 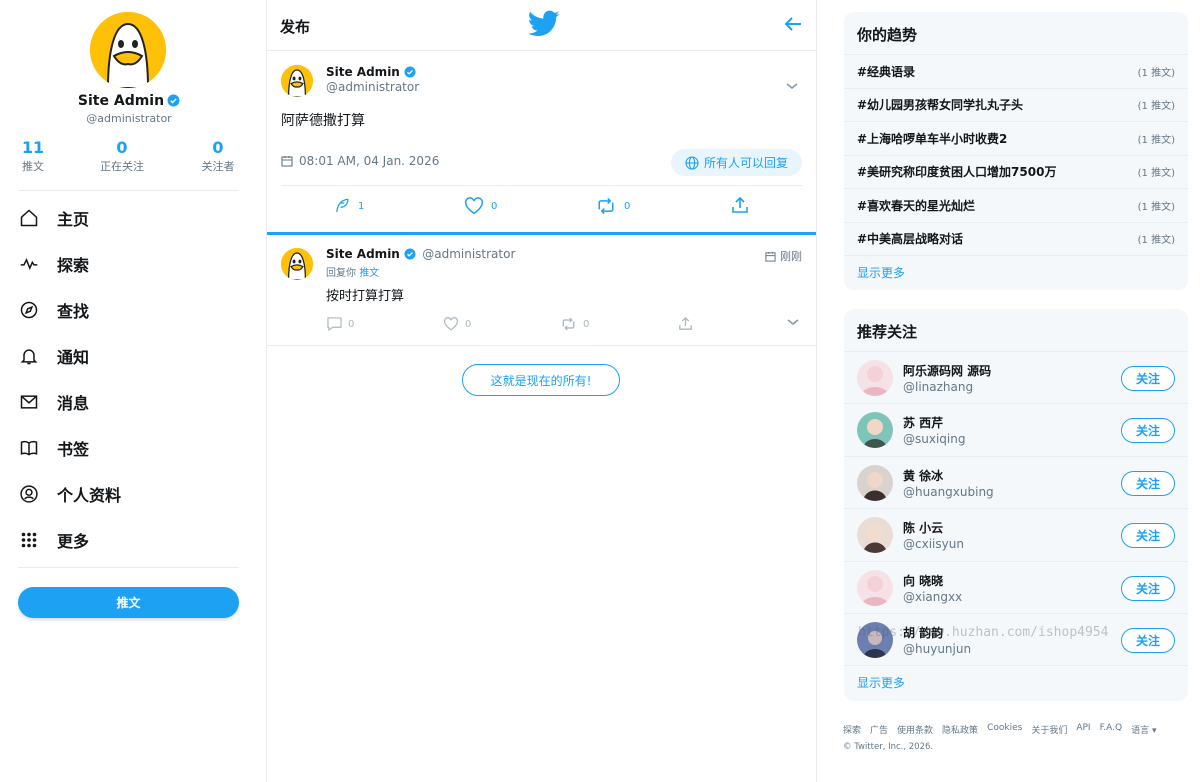 What do you see at coordinates (334, 324) in the screenshot?
I see `comment-icon` at bounding box center [334, 324].